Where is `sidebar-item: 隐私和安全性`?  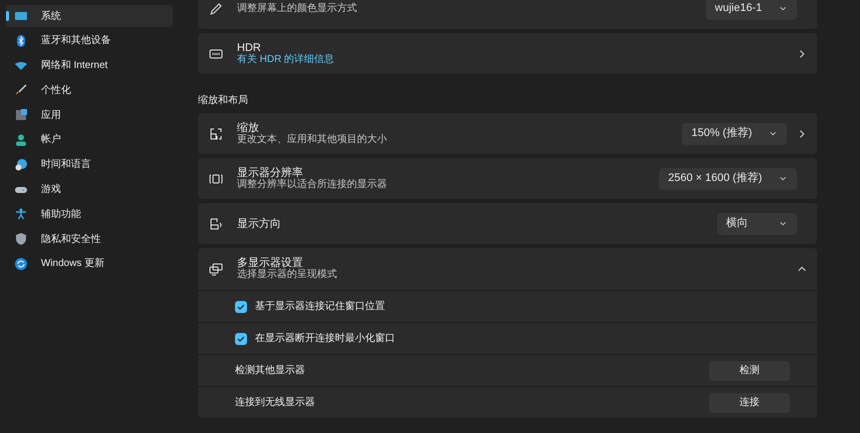 sidebar-item: 隐私和安全性 is located at coordinates (89, 239).